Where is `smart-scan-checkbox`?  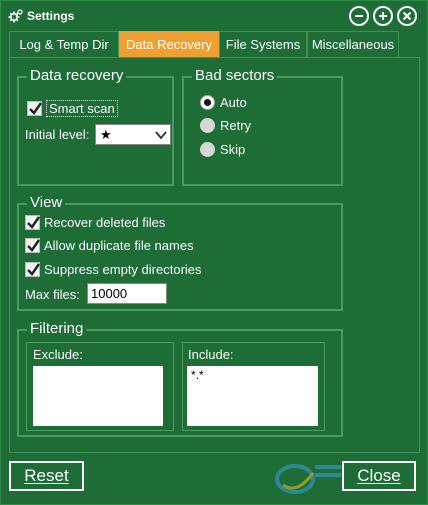
smart-scan-checkbox is located at coordinates (34, 108).